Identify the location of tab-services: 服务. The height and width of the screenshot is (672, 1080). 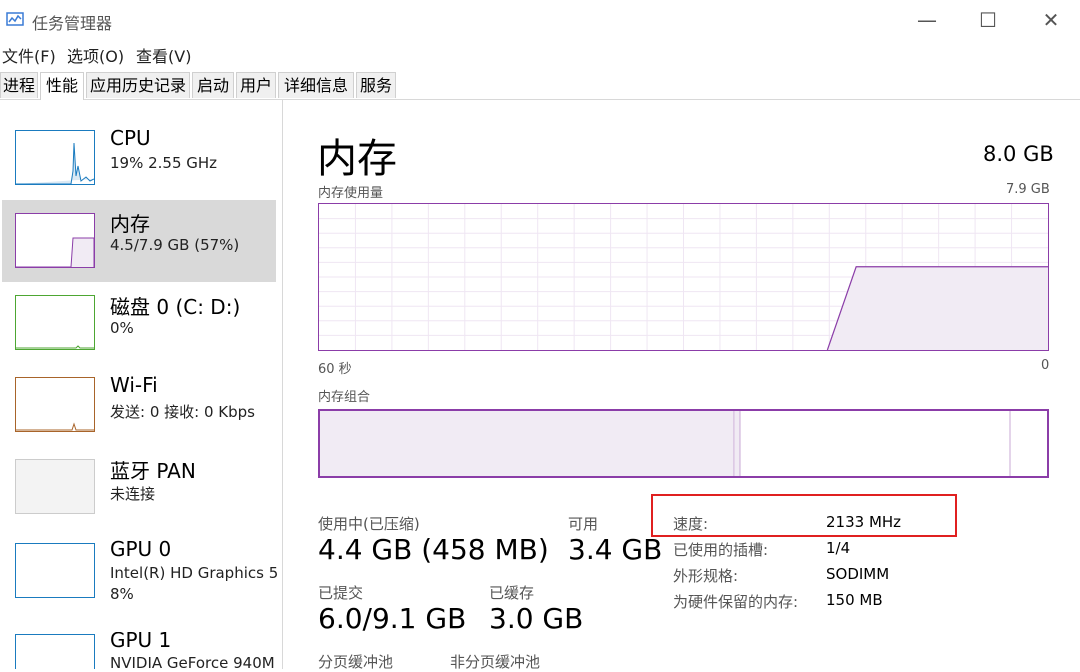
(376, 85).